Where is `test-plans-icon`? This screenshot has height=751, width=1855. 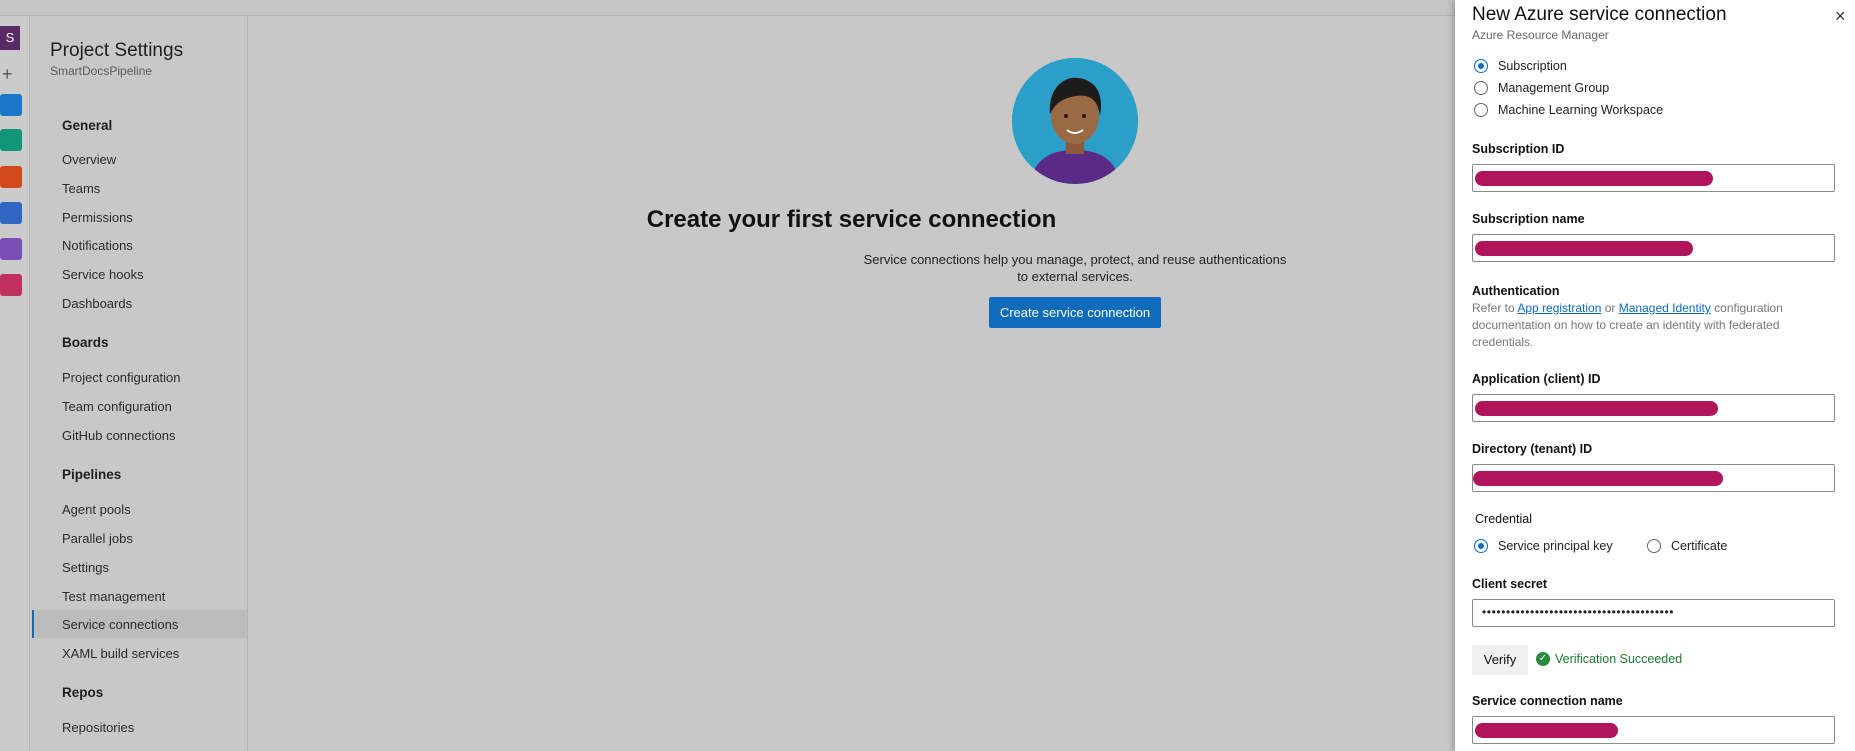 test-plans-icon is located at coordinates (11, 249).